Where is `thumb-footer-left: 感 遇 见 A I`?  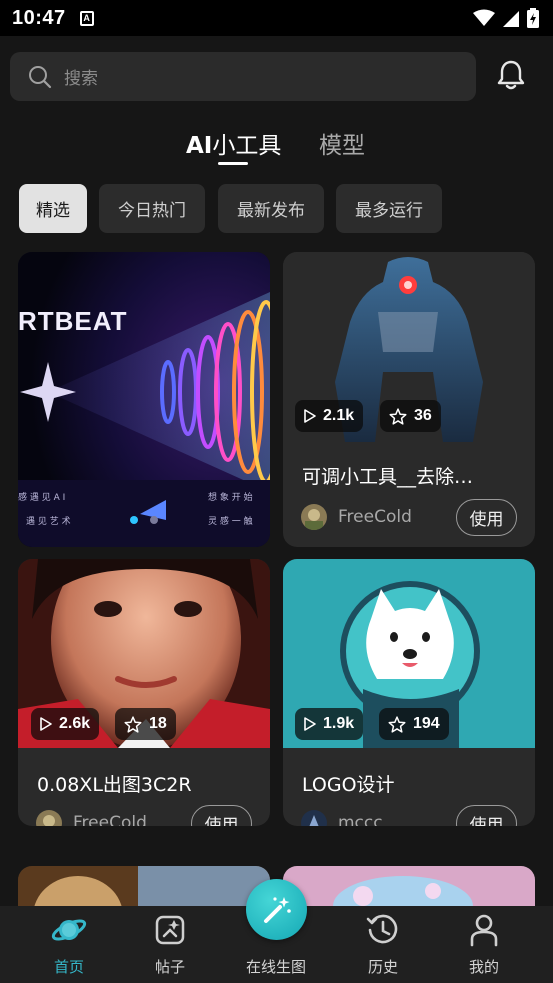
thumb-footer-left: 感 遇 见 A I is located at coordinates (42, 498).